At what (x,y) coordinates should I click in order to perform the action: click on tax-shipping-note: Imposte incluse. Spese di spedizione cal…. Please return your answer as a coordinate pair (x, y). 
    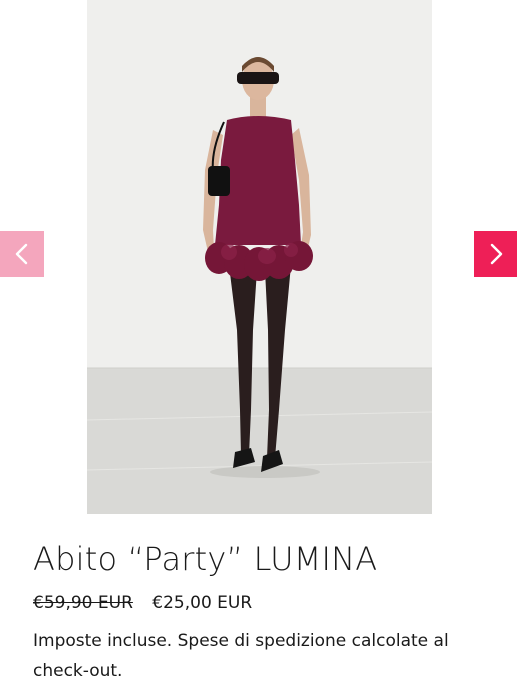
    Looking at the image, I should click on (268, 656).